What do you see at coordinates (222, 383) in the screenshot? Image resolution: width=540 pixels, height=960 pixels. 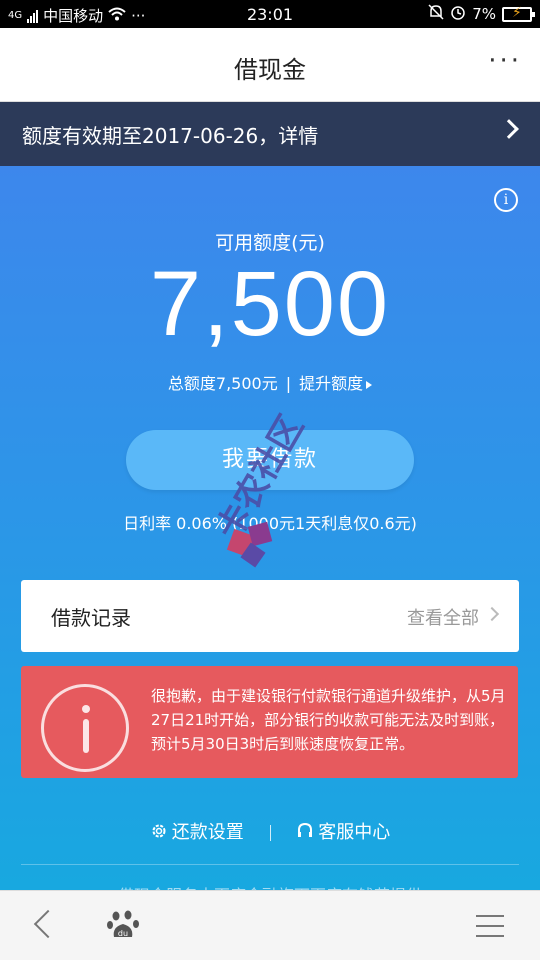 I see `total-limit-text: 总额度7,500元` at bounding box center [222, 383].